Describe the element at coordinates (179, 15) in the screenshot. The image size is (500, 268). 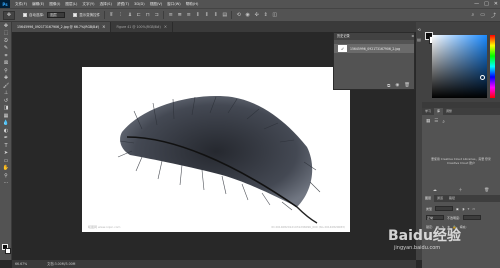
I see `distribute-center-icon: ≣` at that location.